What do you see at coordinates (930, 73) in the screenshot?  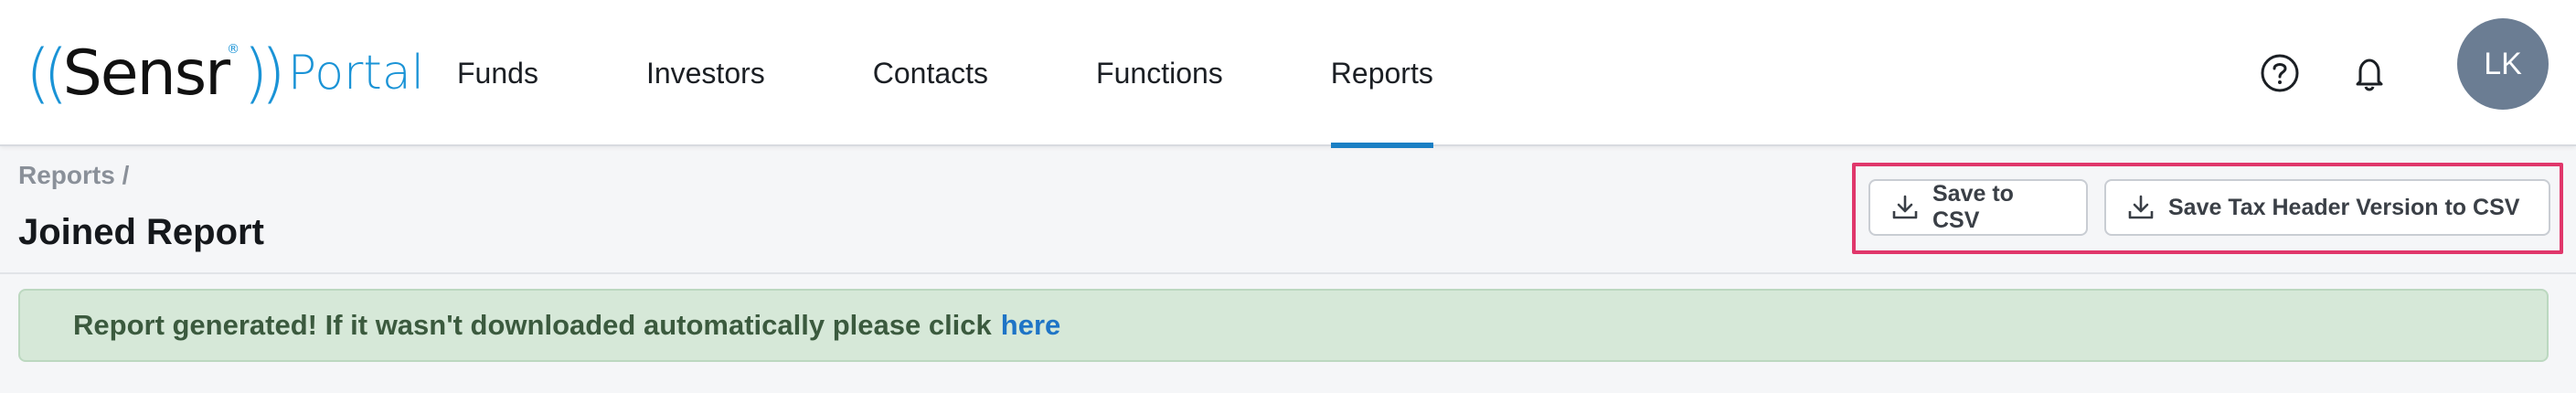 I see `nav-contacts: Contacts` at bounding box center [930, 73].